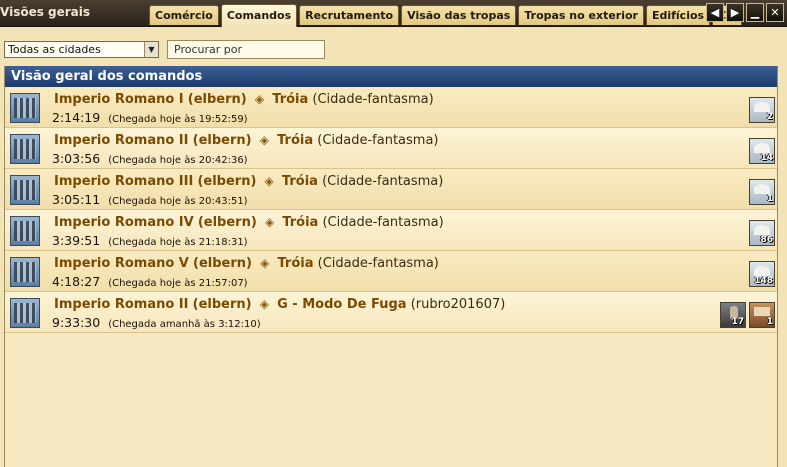  What do you see at coordinates (184, 15) in the screenshot?
I see `tab-comercio: Comércio` at bounding box center [184, 15].